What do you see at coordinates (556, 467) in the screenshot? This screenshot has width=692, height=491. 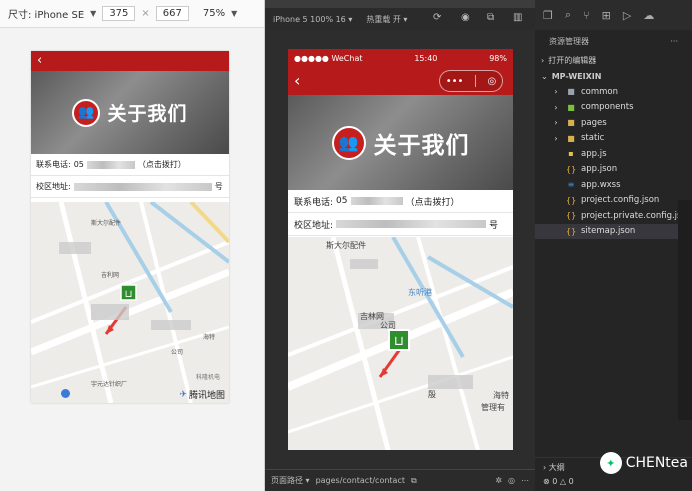 I see `outline-label: 大纲` at bounding box center [556, 467].